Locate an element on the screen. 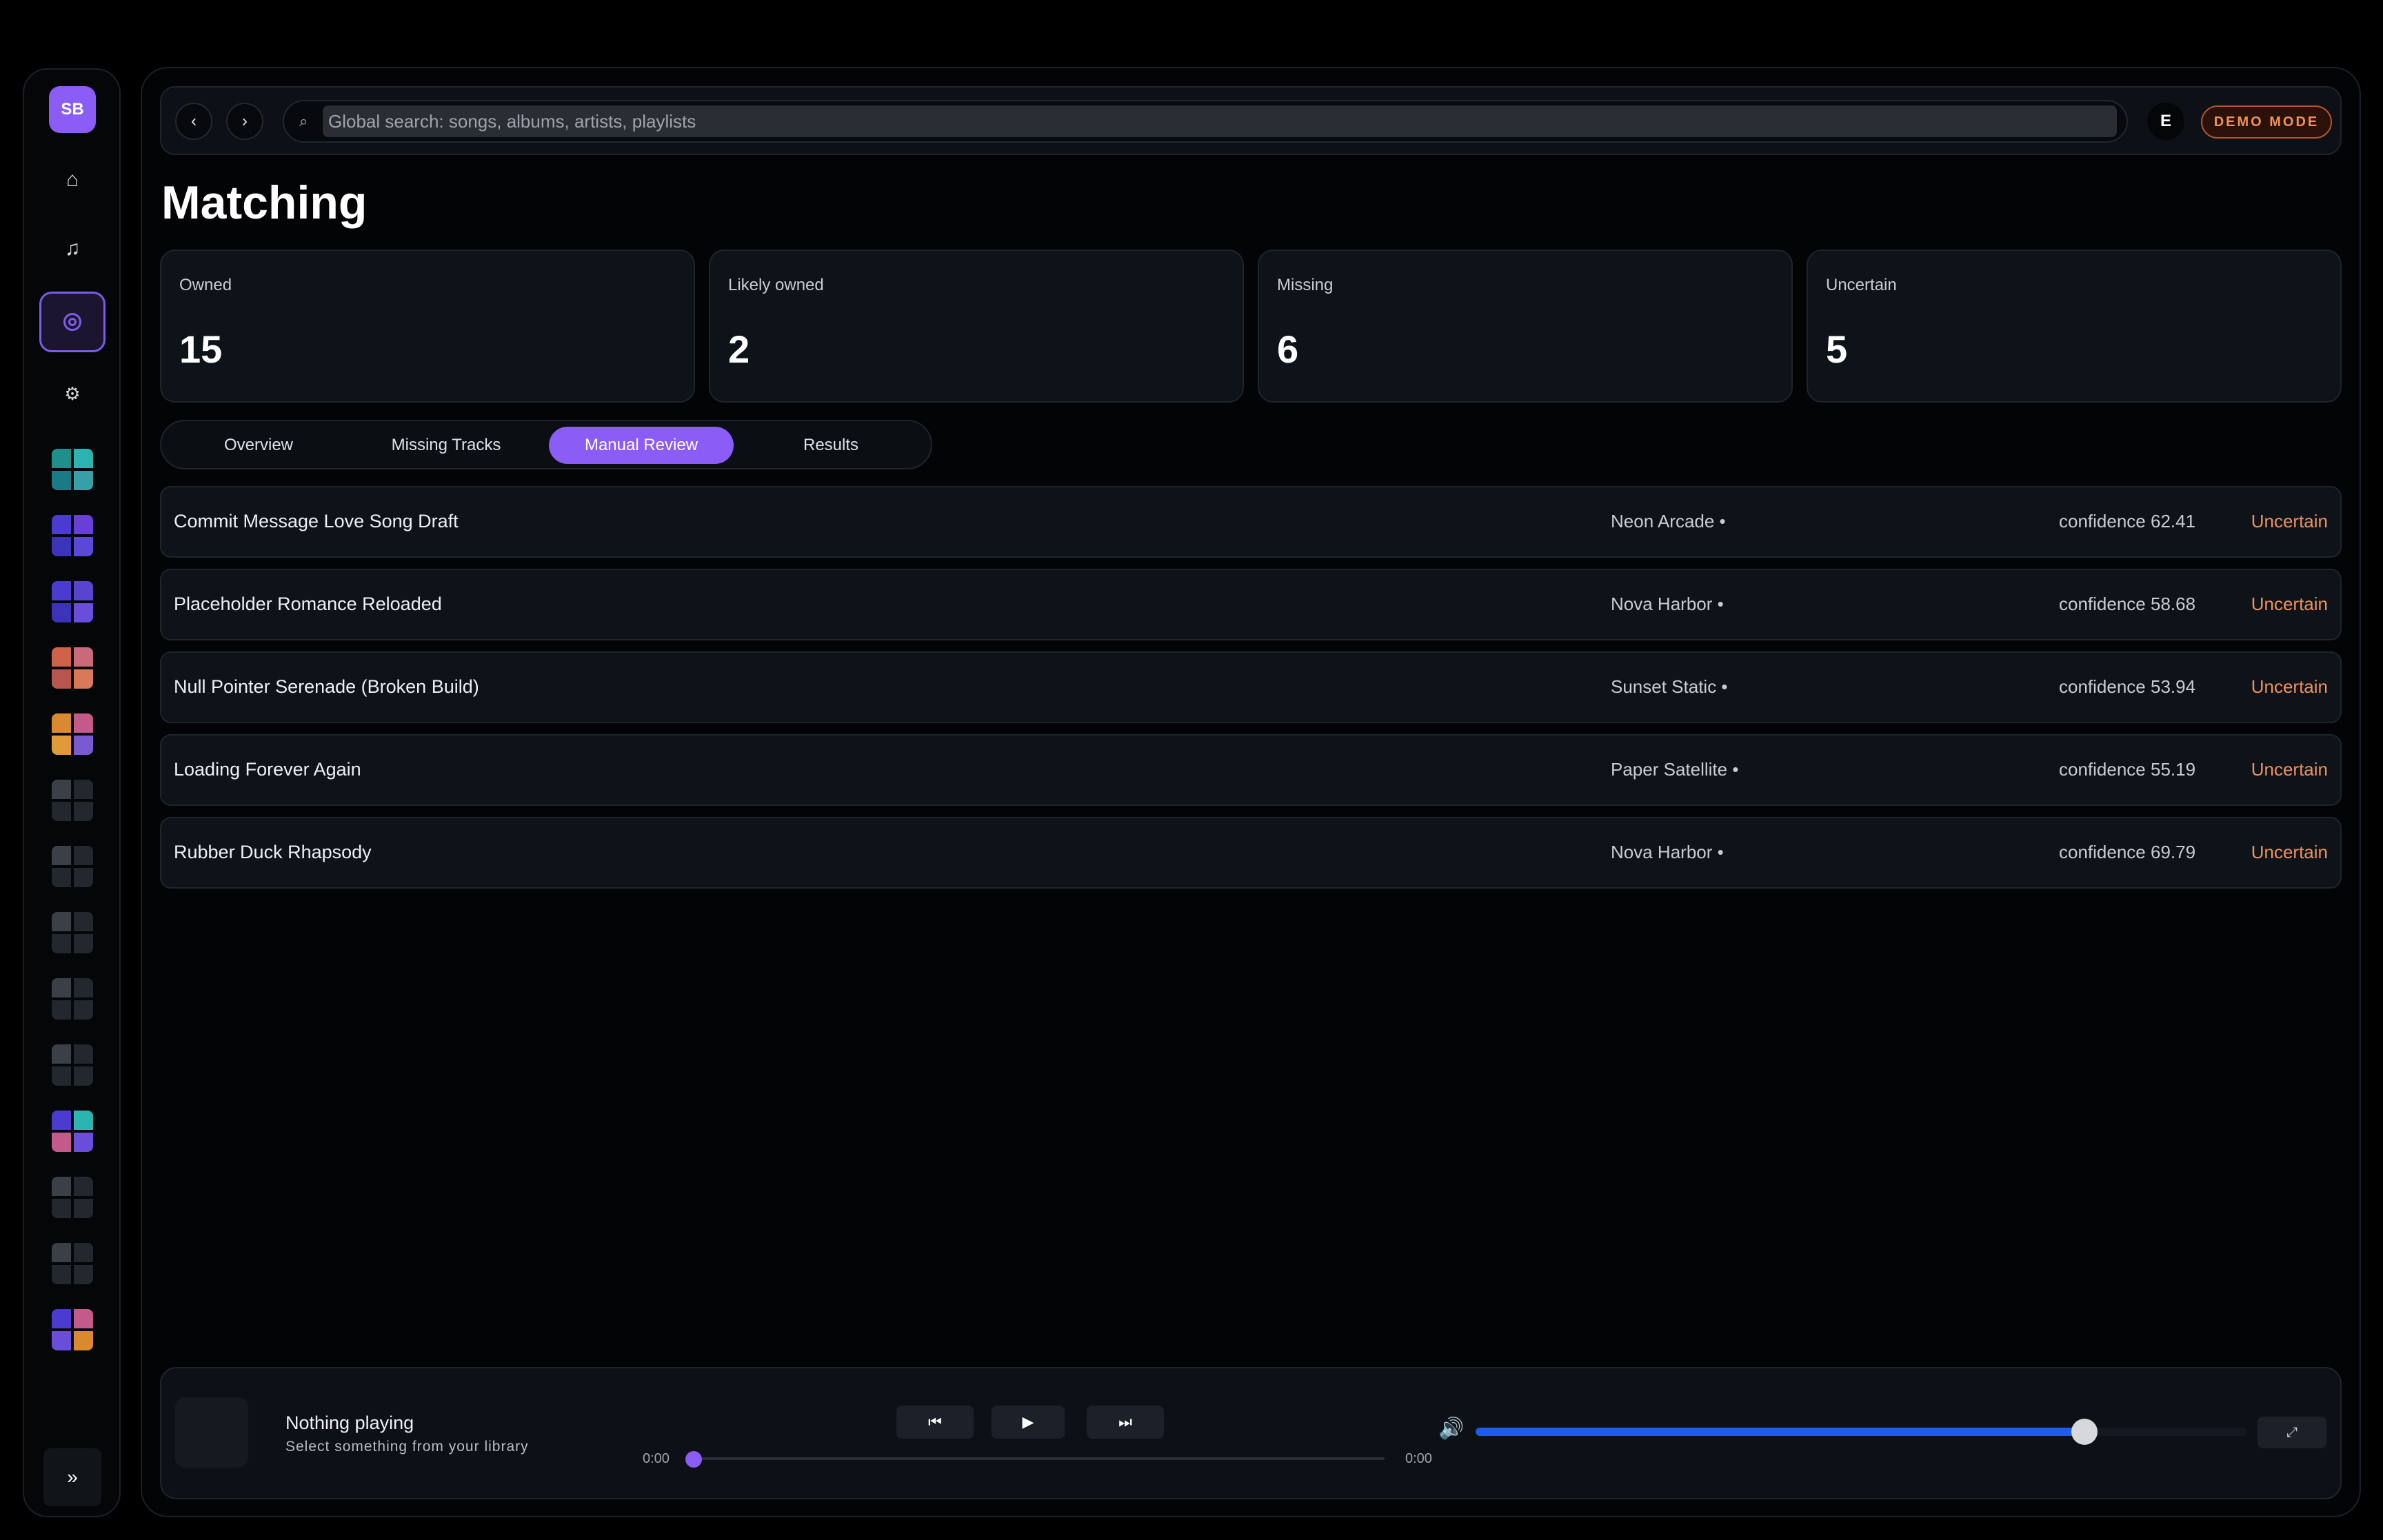  stat-value: 5 is located at coordinates (1837, 349).